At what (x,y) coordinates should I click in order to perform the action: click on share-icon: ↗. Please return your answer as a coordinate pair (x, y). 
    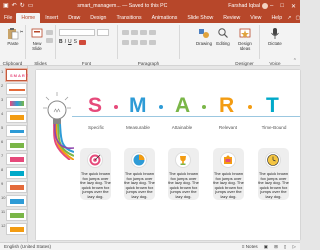
    Looking at the image, I should click on (289, 18).